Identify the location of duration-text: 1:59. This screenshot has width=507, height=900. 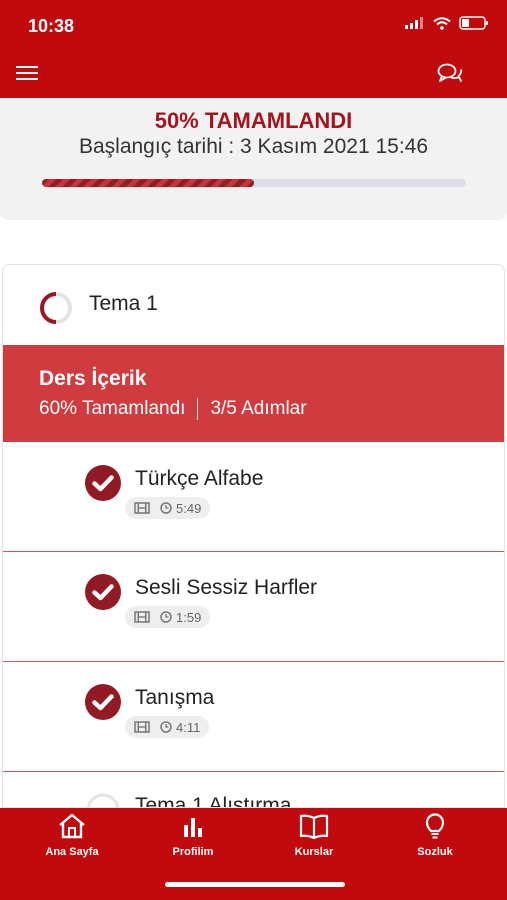
(189, 617).